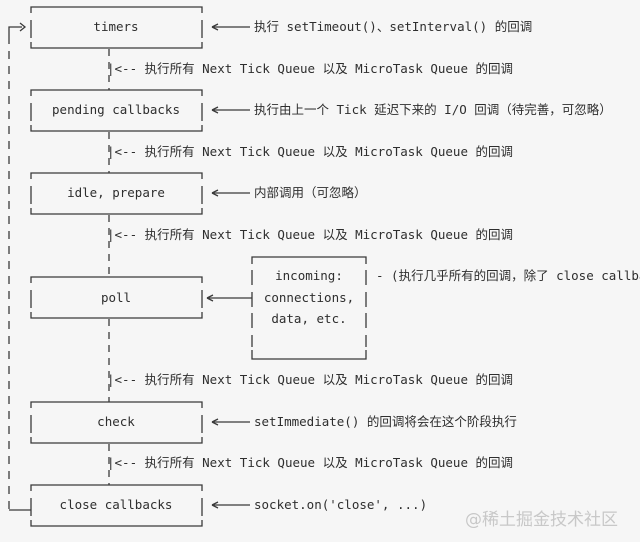 This screenshot has height=542, width=640. Describe the element at coordinates (229, 266) in the screenshot. I see `note-arrows` at that location.